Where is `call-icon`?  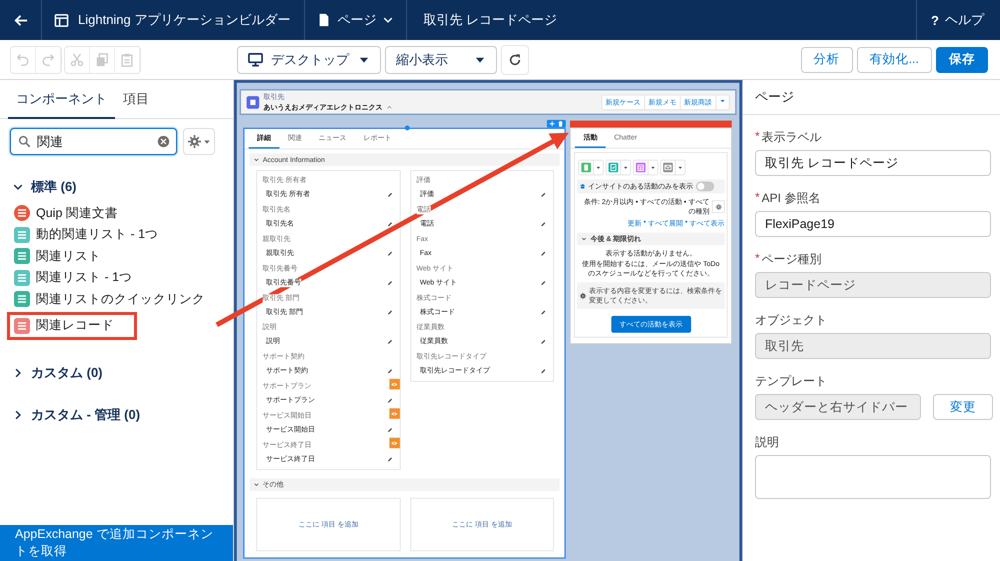
call-icon is located at coordinates (586, 167).